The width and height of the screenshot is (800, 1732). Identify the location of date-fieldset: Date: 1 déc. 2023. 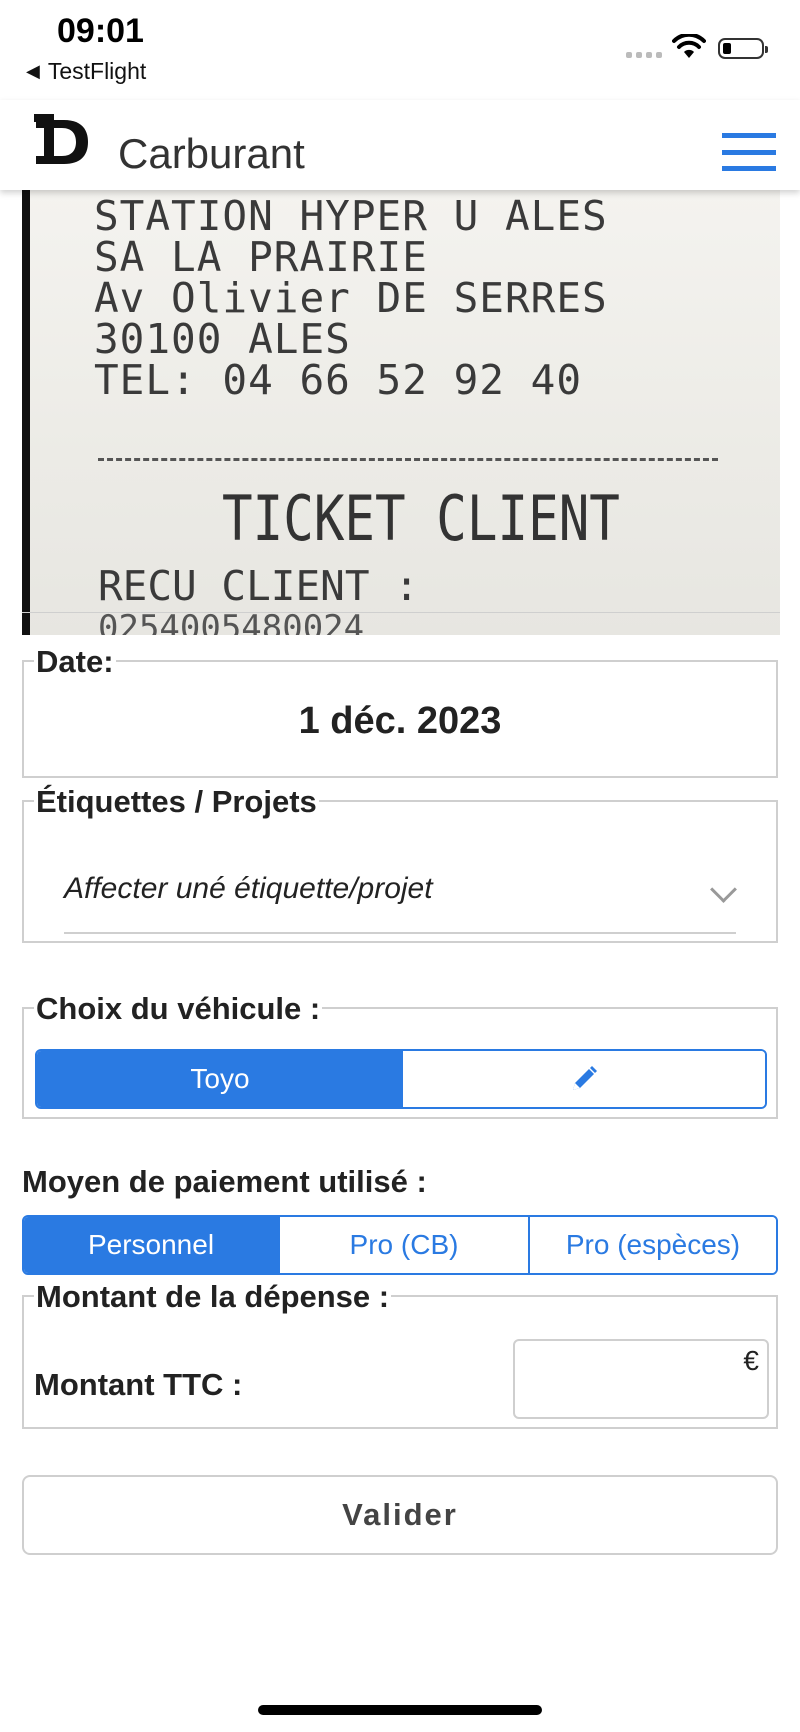
(400, 711).